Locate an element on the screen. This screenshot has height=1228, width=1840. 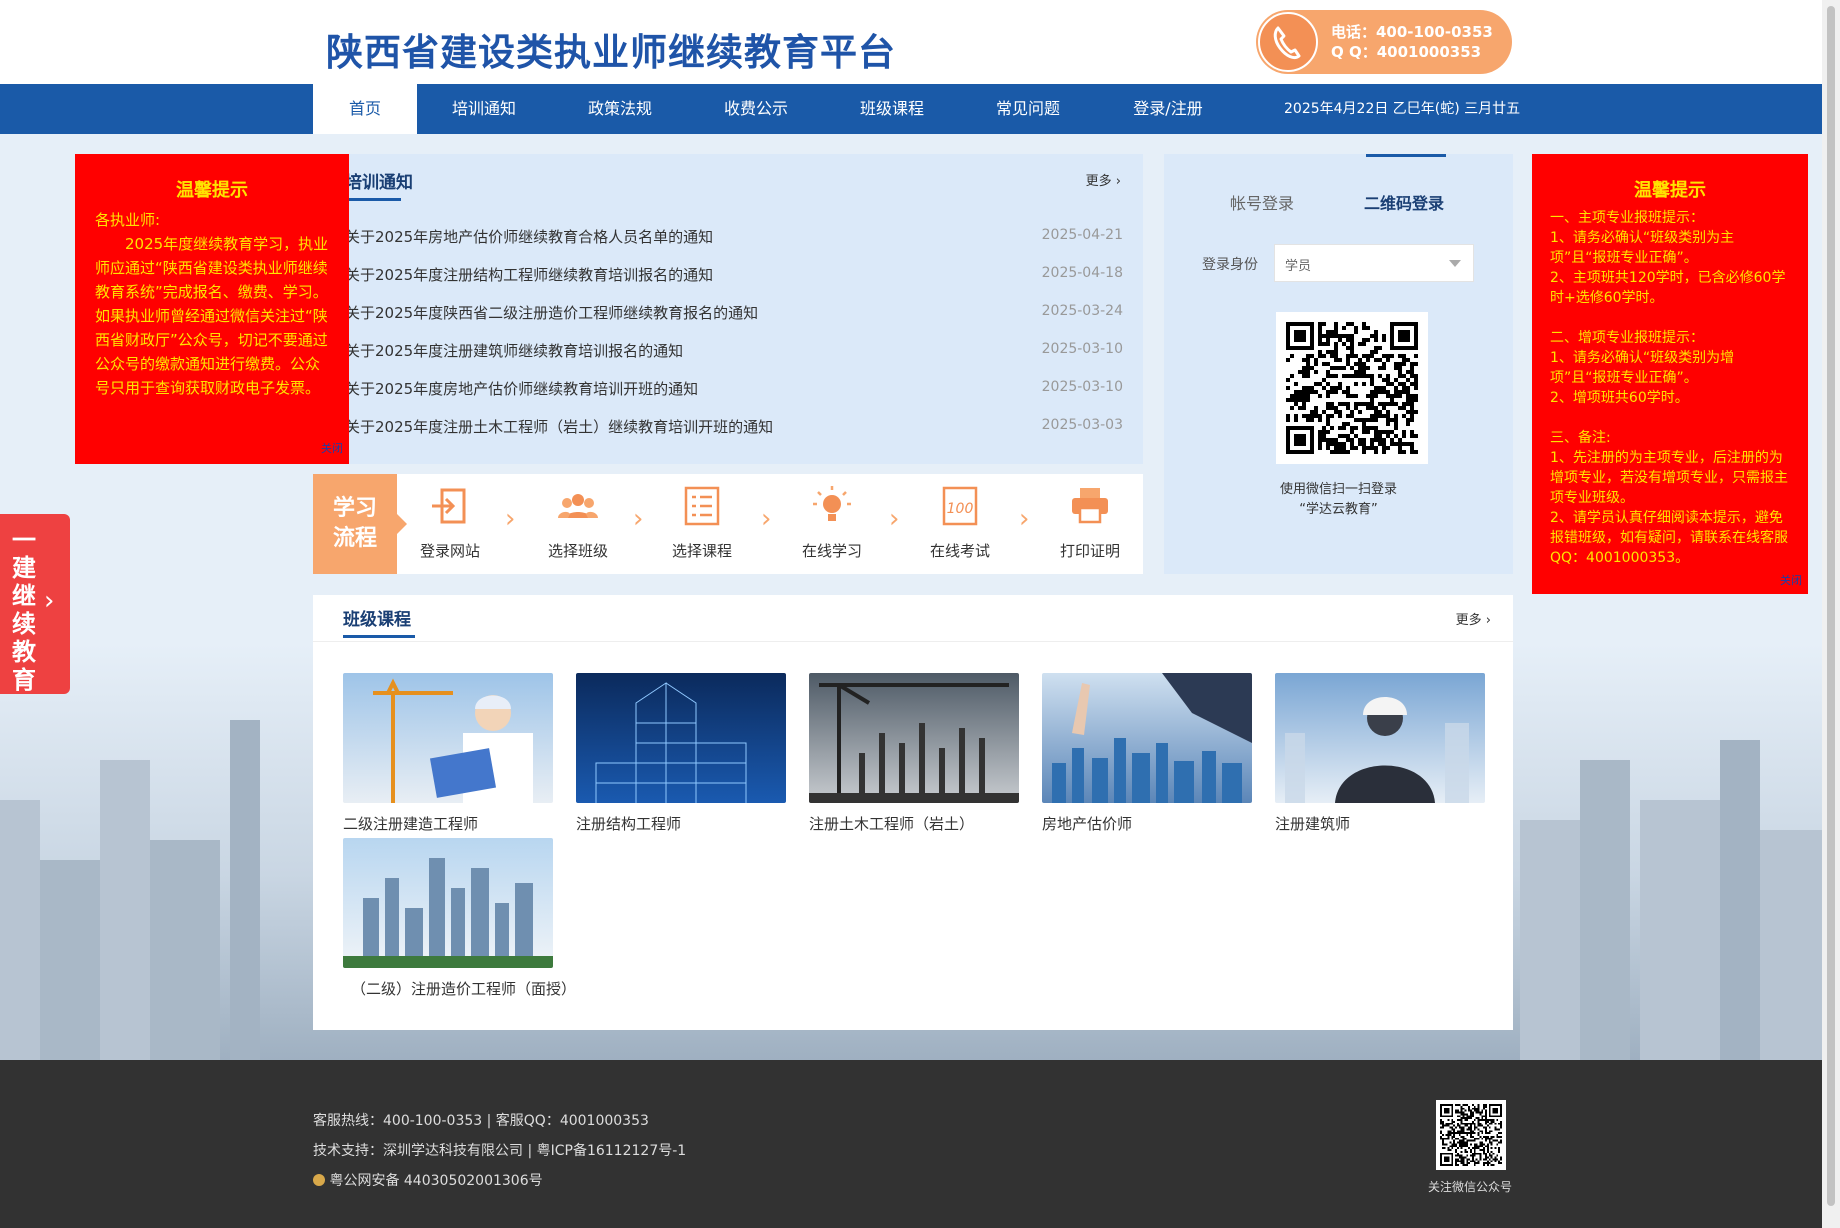
tab-account-login: 帐号登录 is located at coordinates (1262, 202).